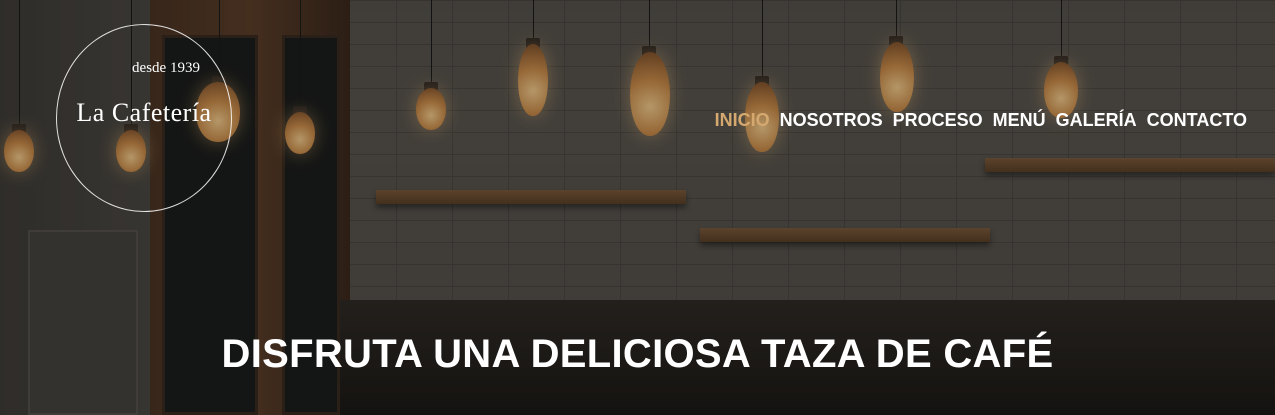  Describe the element at coordinates (831, 120) in the screenshot. I see `nav-item-nosotros: NOSOTROS` at that location.